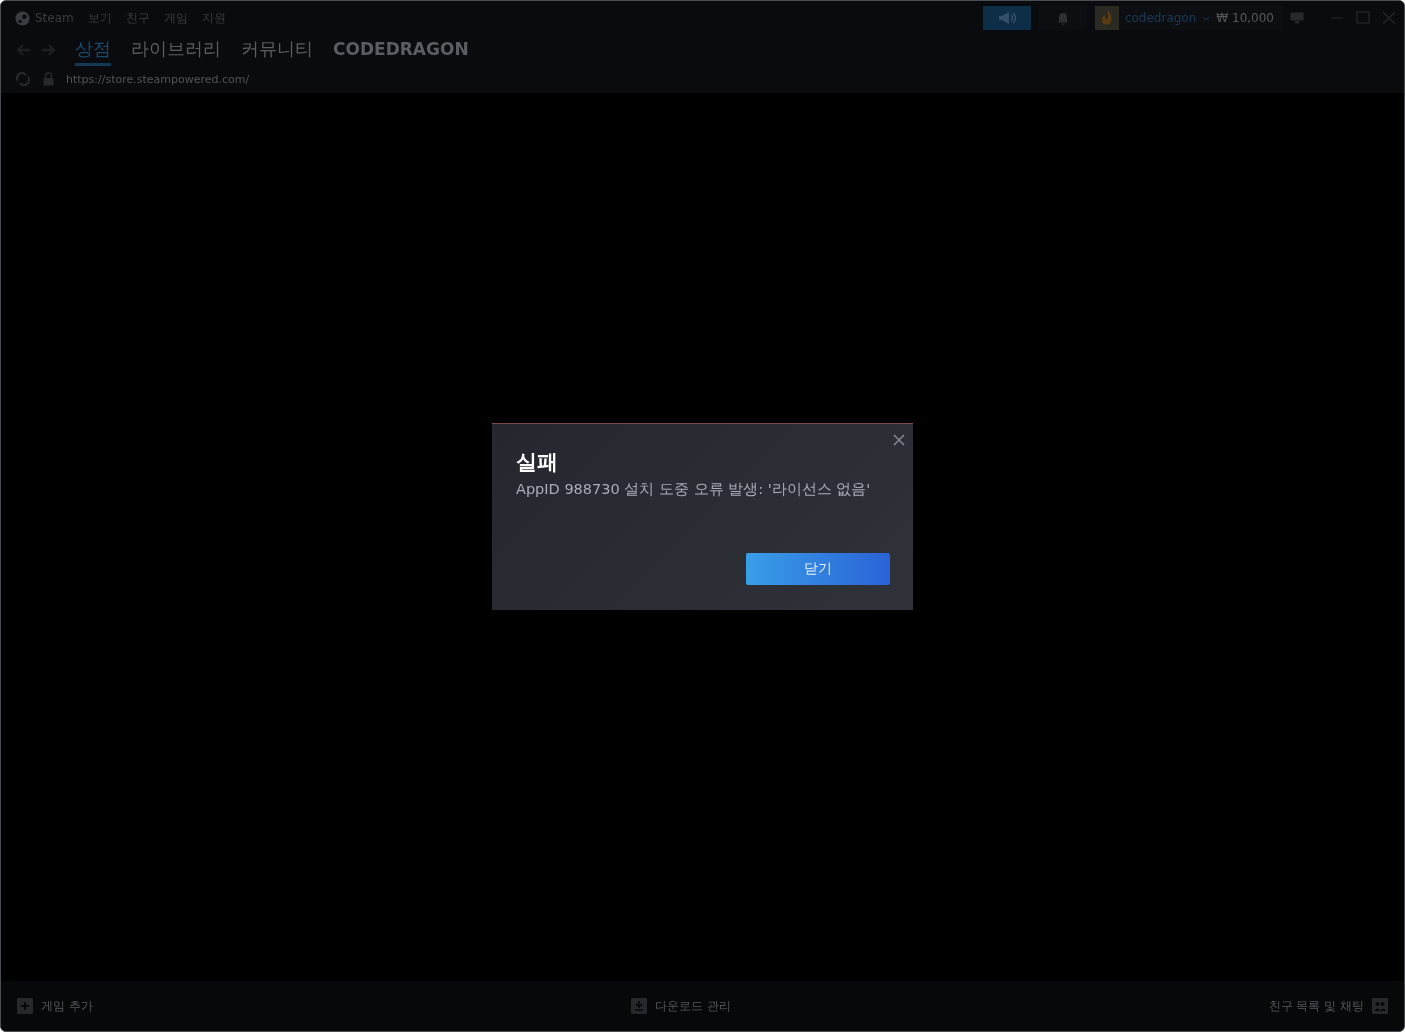  Describe the element at coordinates (277, 50) in the screenshot. I see `nav-tab: 커뮤니티` at that location.